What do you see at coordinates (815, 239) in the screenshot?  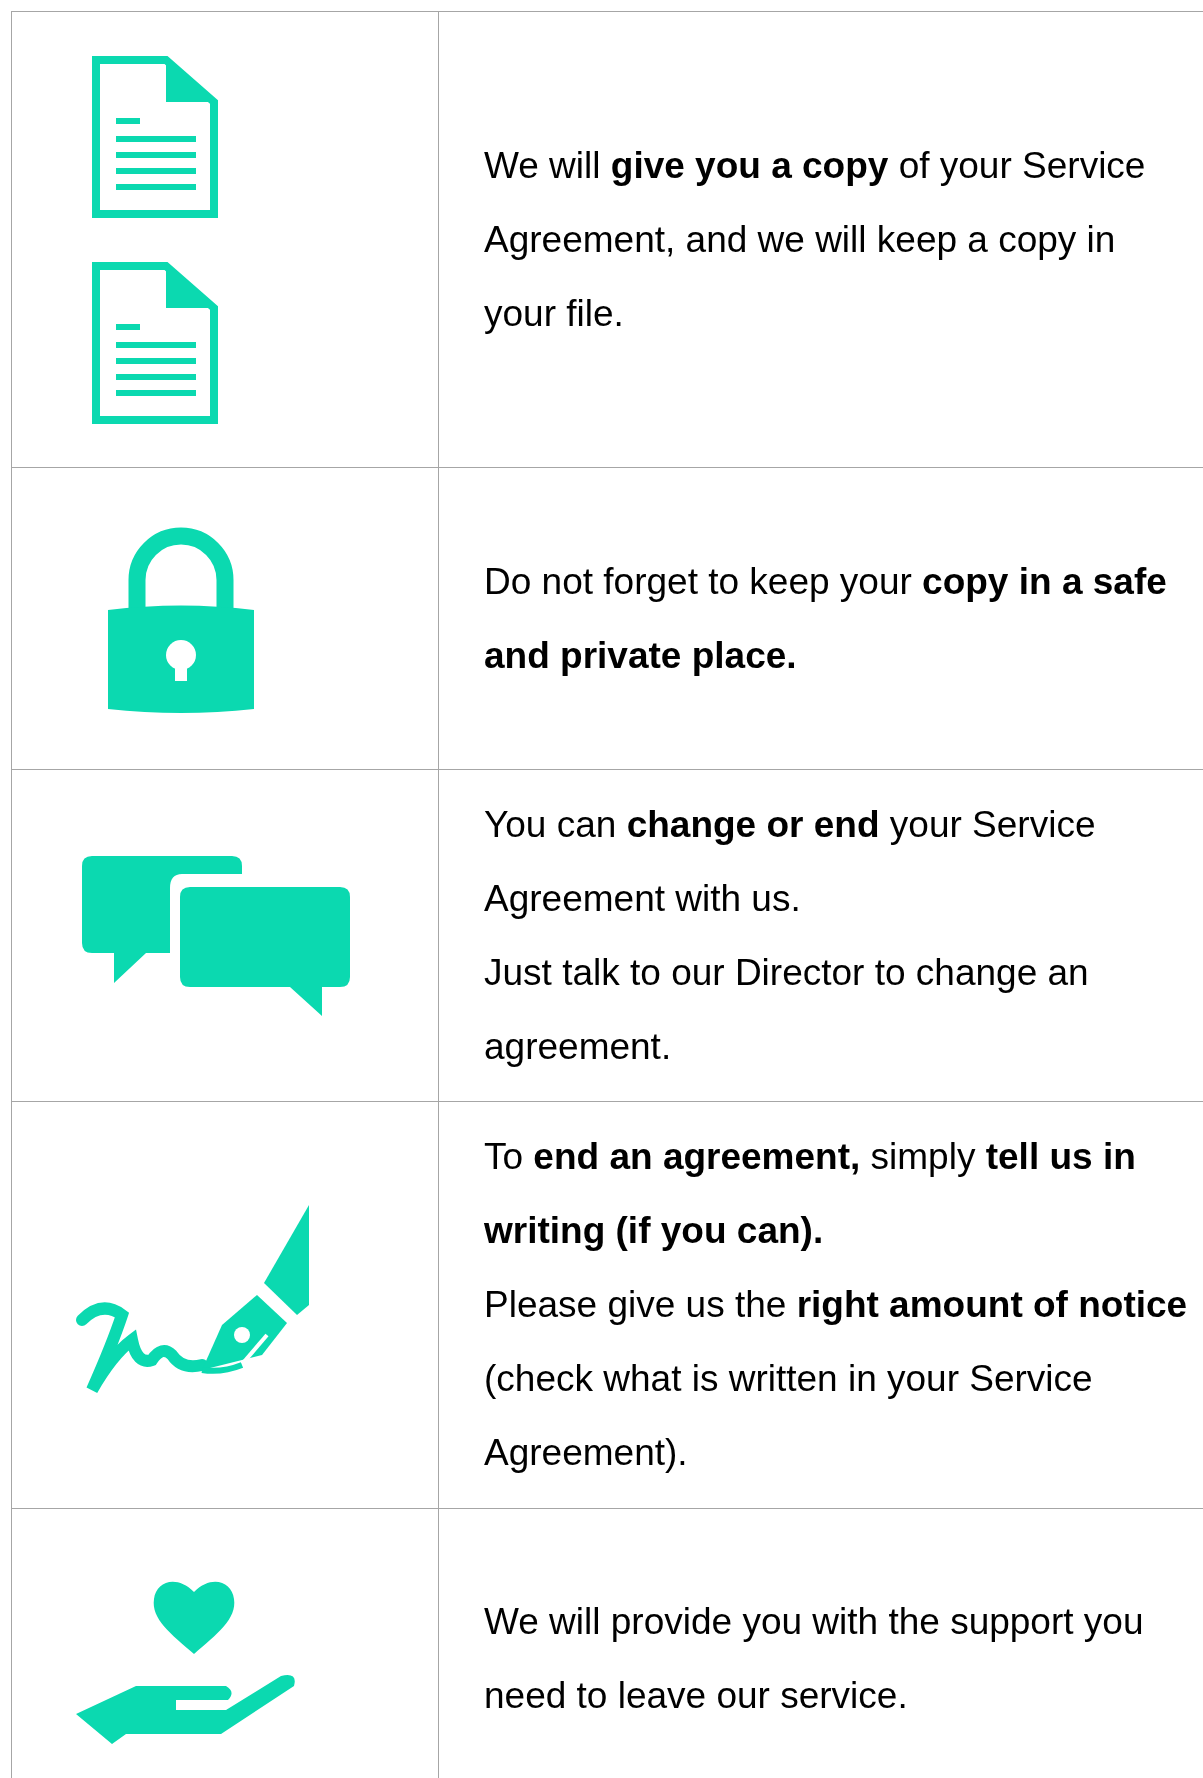 I see `paragraph: We will give you a copy of your Service Agreement, and we will keep a copy in your file.` at bounding box center [815, 239].